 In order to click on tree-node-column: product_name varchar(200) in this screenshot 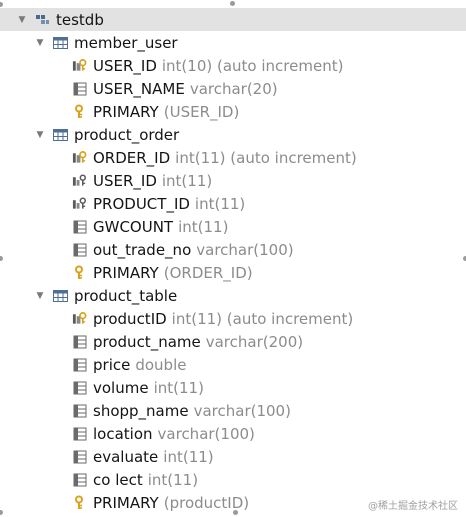, I will do `click(233, 341)`.